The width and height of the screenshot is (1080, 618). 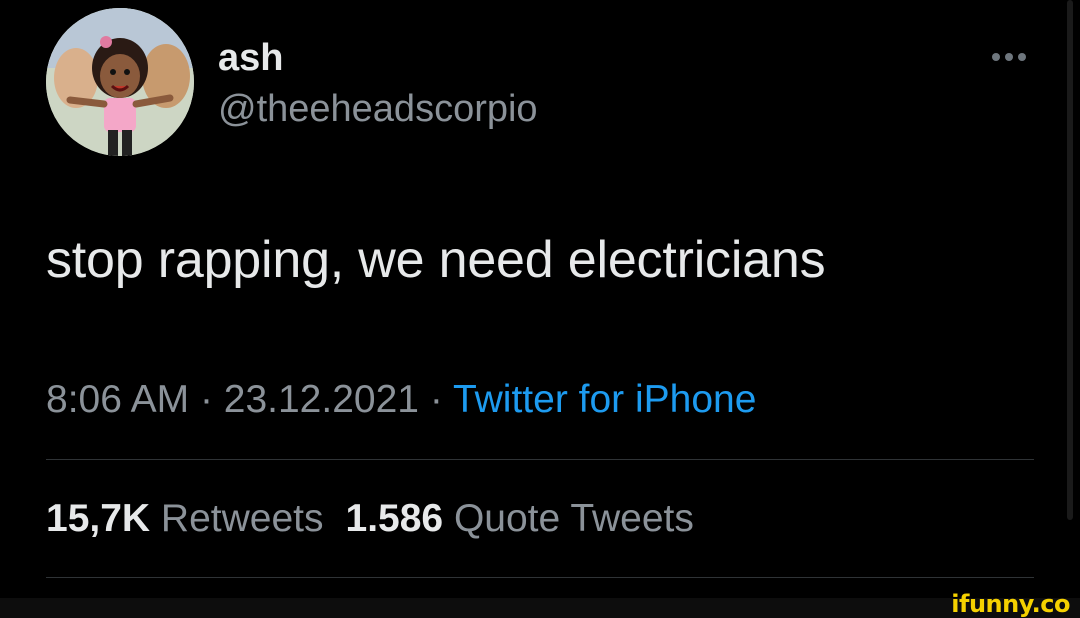 What do you see at coordinates (604, 399) in the screenshot?
I see `tweet-source-link: Twitter for iPhone` at bounding box center [604, 399].